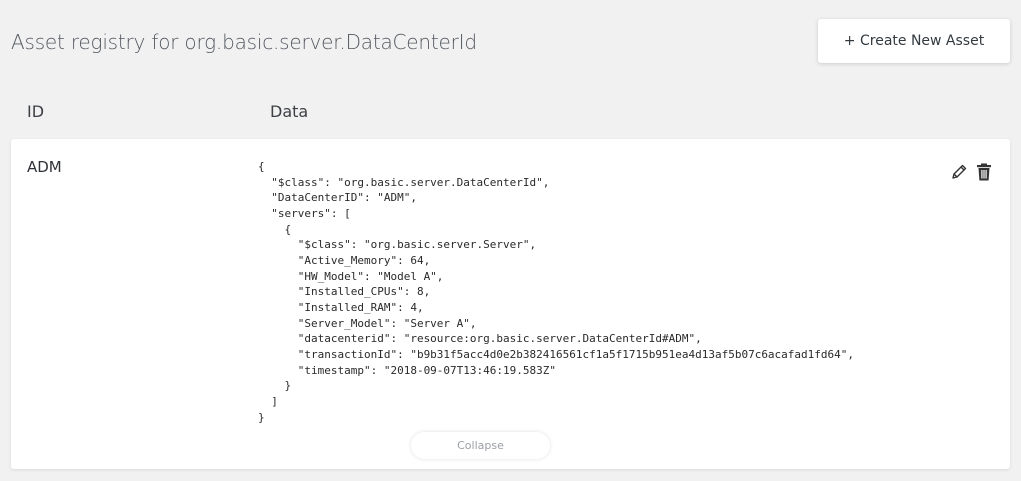 This screenshot has height=481, width=1021. What do you see at coordinates (289, 111) in the screenshot?
I see `column-header-data: Data` at bounding box center [289, 111].